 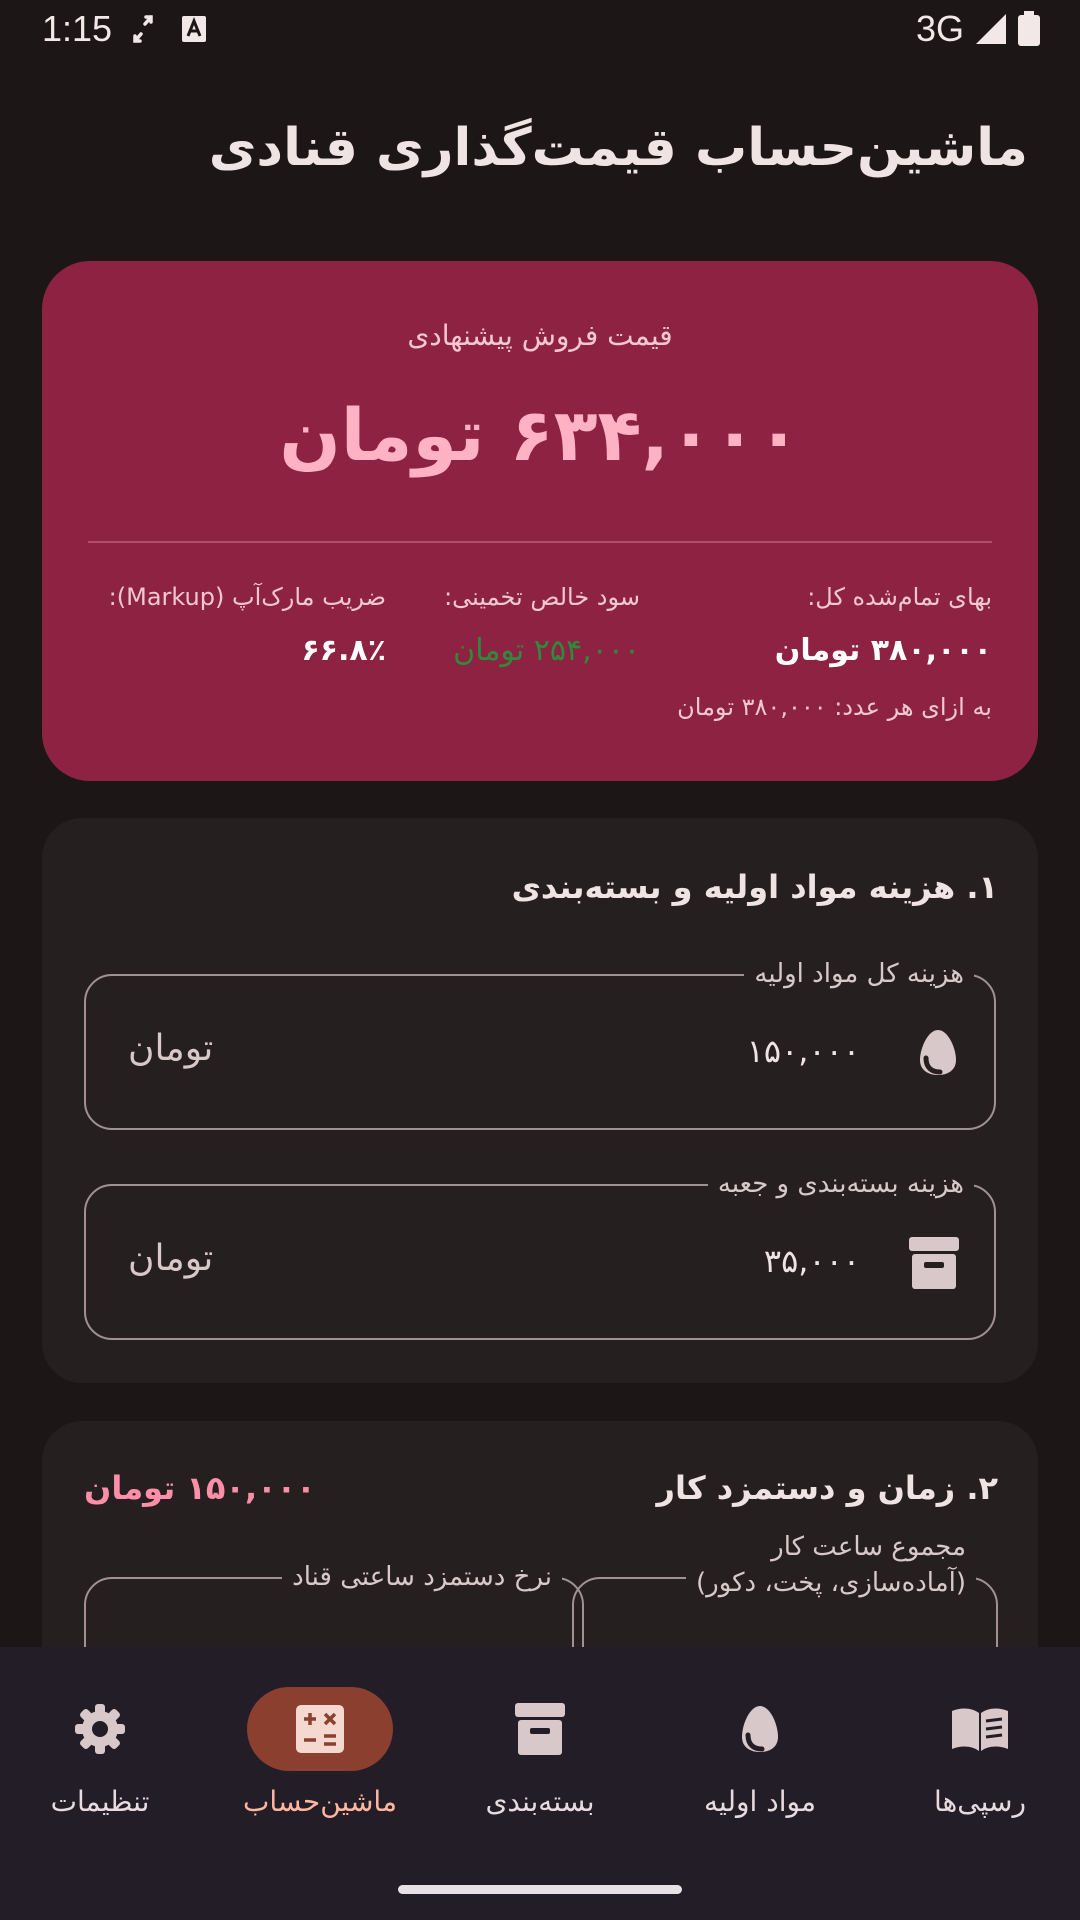 I want to click on status-time: 1:15, so click(x=77, y=28).